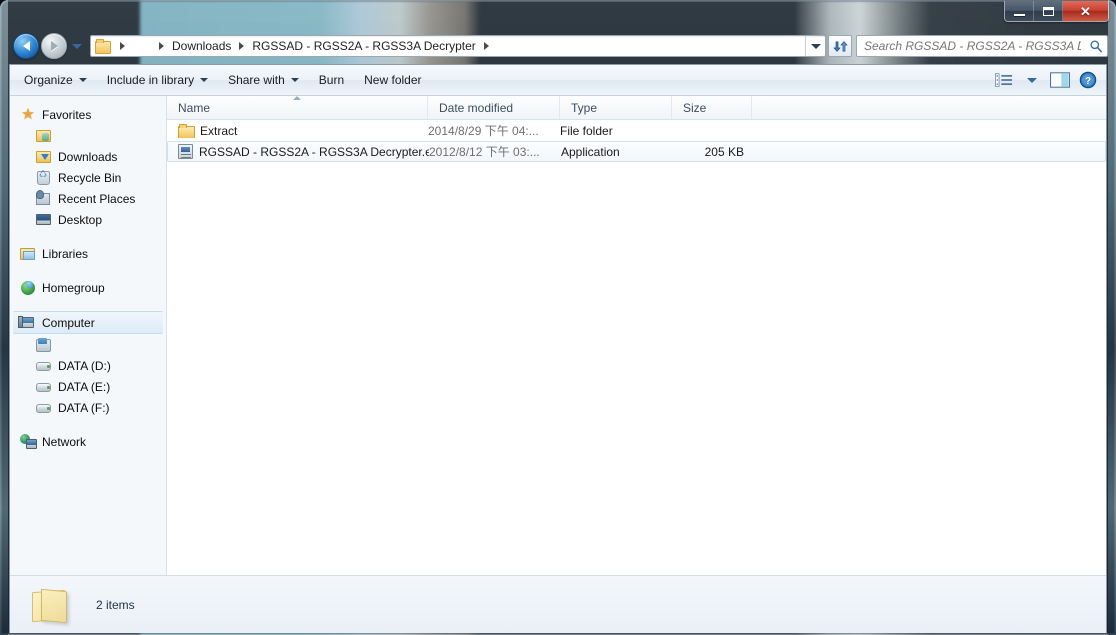 This screenshot has width=1116, height=635. I want to click on column-header-type: Type, so click(616, 107).